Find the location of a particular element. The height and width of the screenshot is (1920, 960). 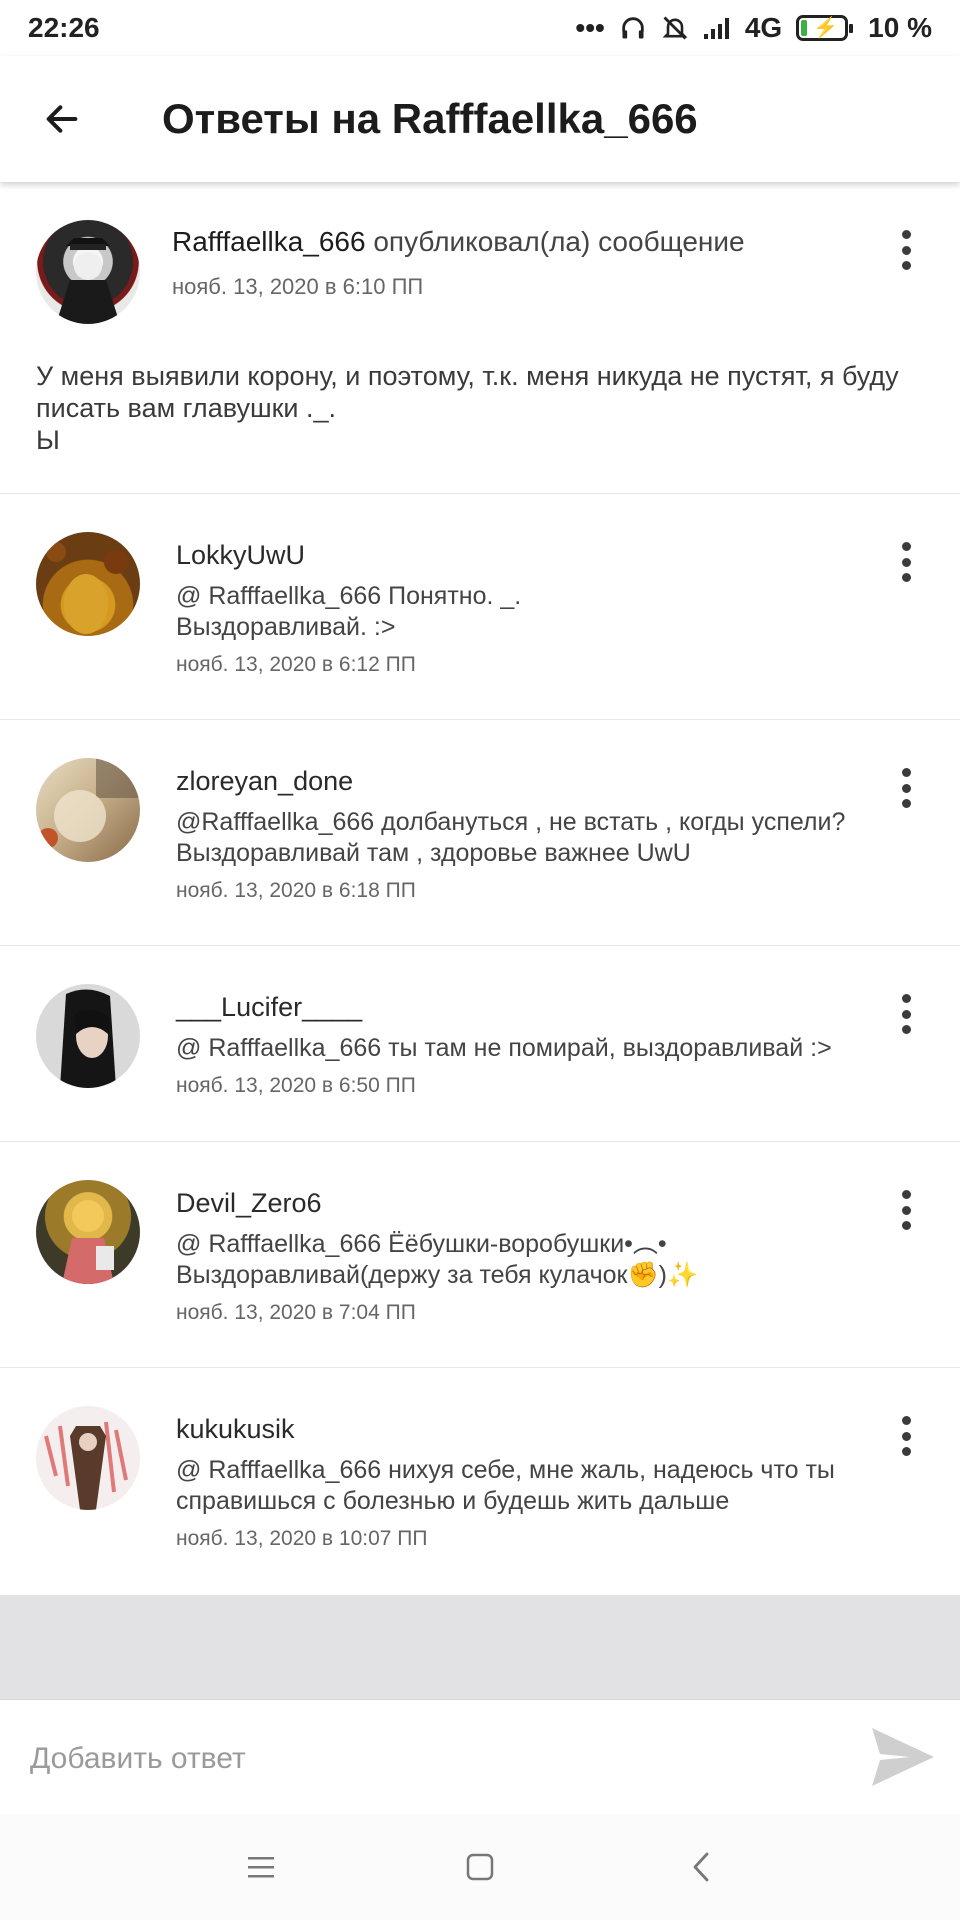

back-button is located at coordinates (62, 119).